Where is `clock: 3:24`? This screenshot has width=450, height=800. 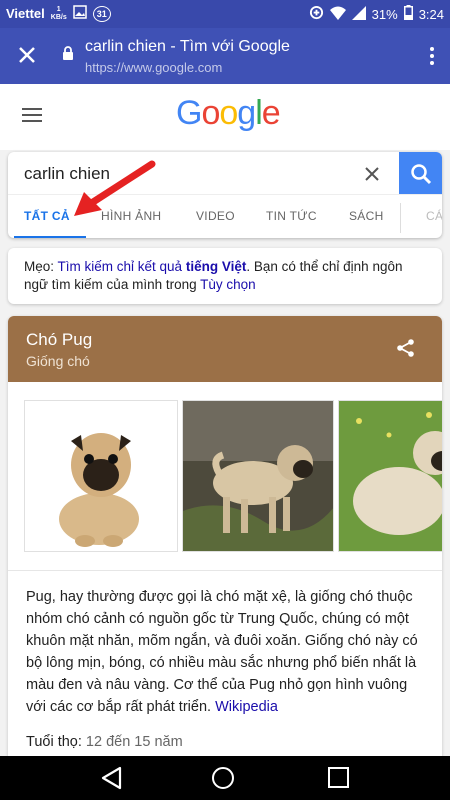 clock: 3:24 is located at coordinates (431, 14).